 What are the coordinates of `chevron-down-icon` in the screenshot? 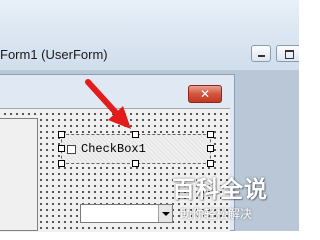 It's located at (166, 214).